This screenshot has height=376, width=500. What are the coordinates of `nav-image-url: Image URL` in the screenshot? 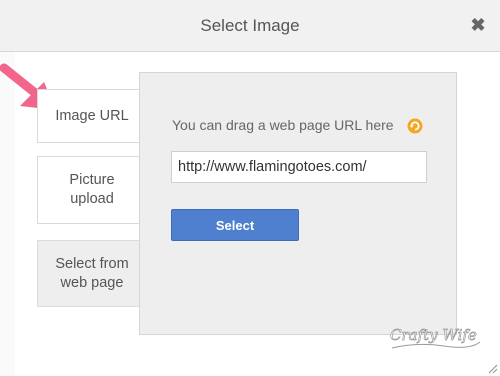 It's located at (92, 116).